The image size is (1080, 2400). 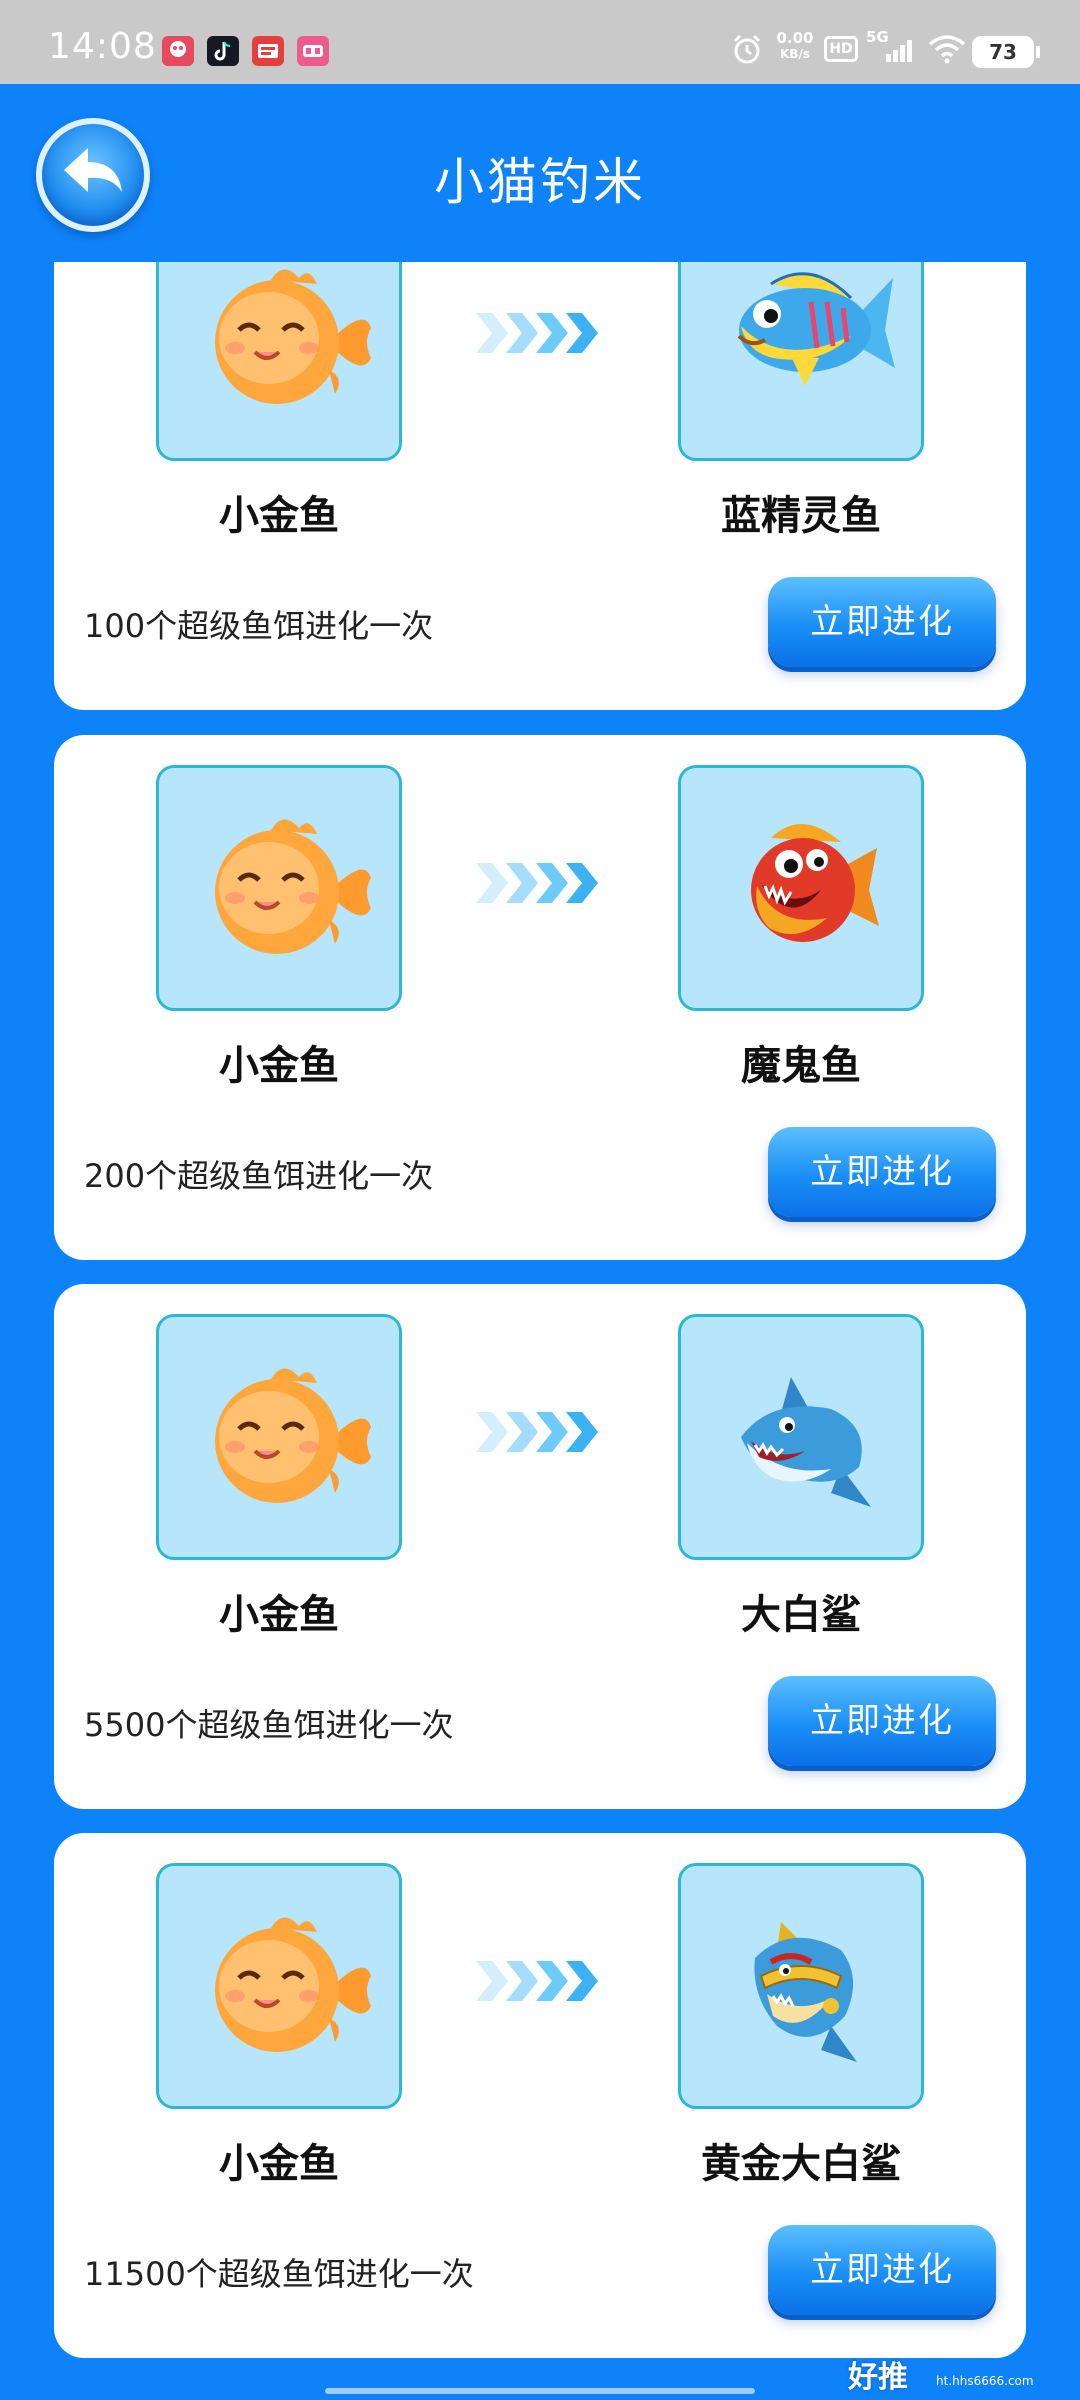 What do you see at coordinates (841, 49) in the screenshot?
I see `hd-badge: HD` at bounding box center [841, 49].